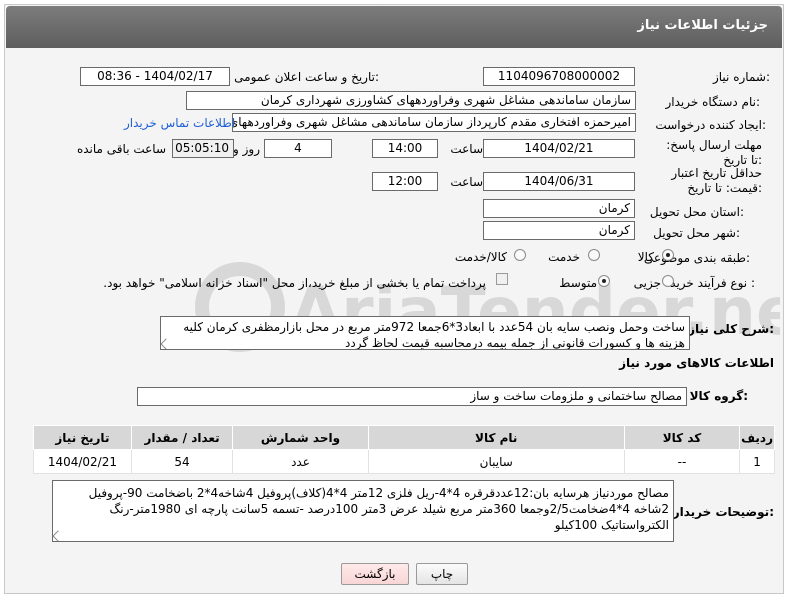 The width and height of the screenshot is (788, 598). I want to click on cell-need-date: 1404/02/21, so click(82, 461).